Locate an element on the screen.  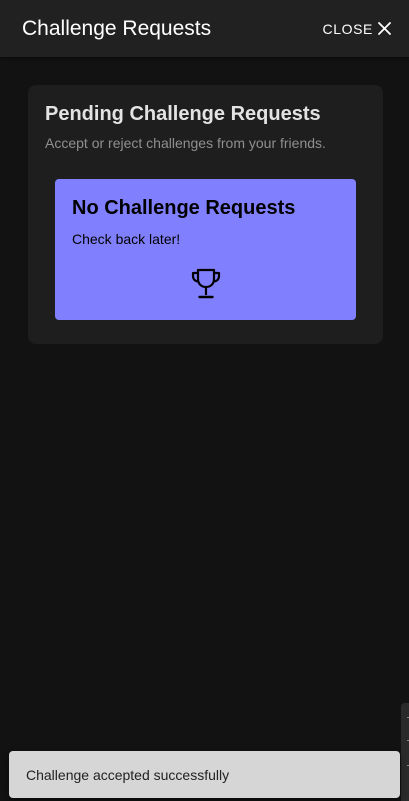
dialog-header: Challenge Requests CLOSE is located at coordinates (204, 28).